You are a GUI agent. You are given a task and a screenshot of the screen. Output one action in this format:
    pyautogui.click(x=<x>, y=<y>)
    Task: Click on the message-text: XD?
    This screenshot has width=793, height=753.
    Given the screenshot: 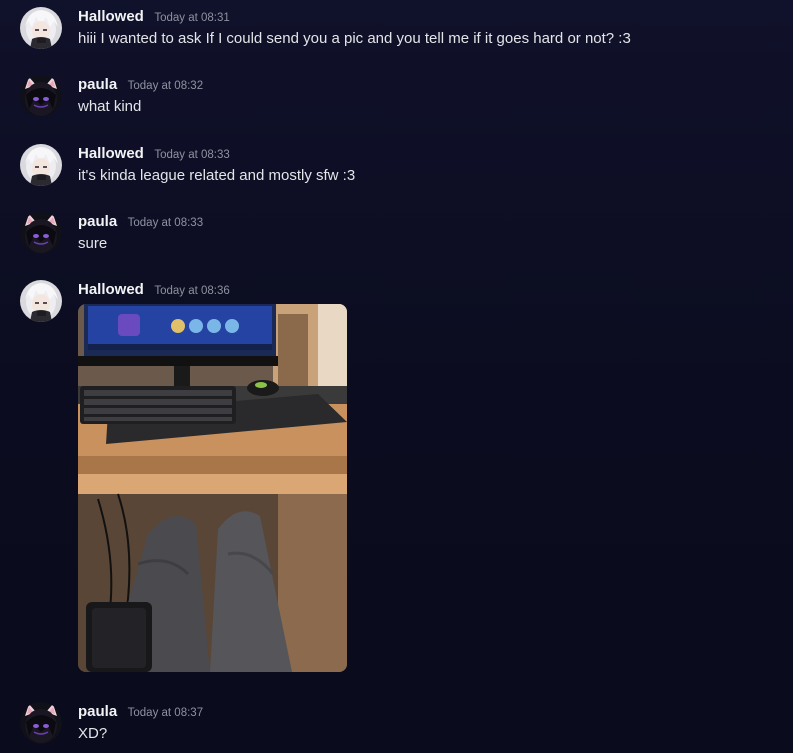 What is the action you would take?
    pyautogui.click(x=93, y=733)
    